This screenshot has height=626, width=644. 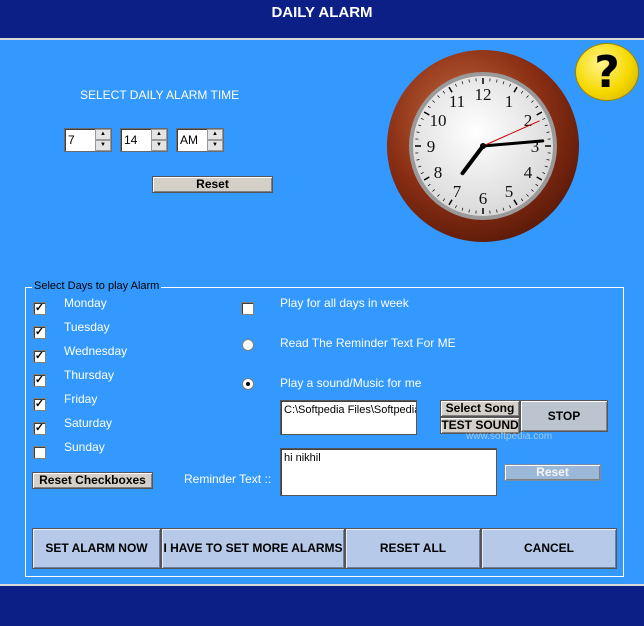 I want to click on window-title: DAILY ALARM, so click(x=322, y=12).